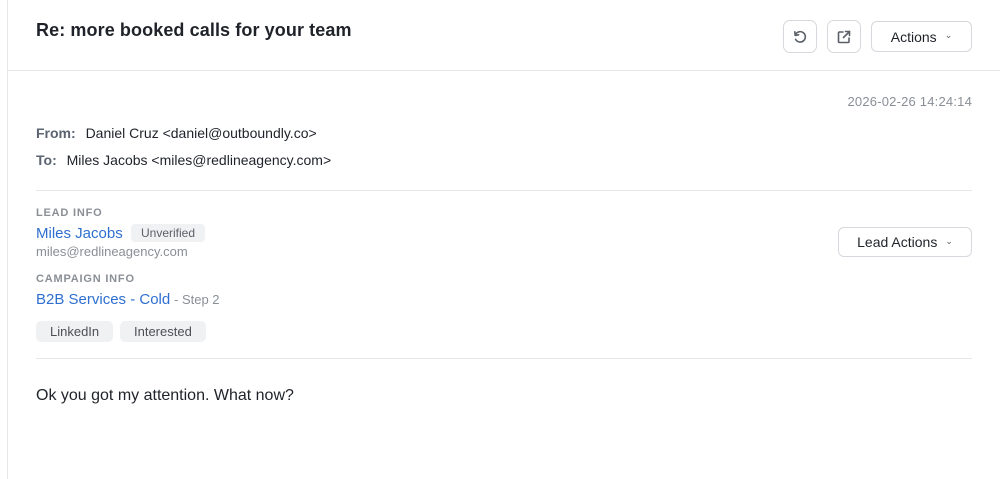 Image resolution: width=1000 pixels, height=479 pixels. I want to click on tag-interested: Interested, so click(163, 331).